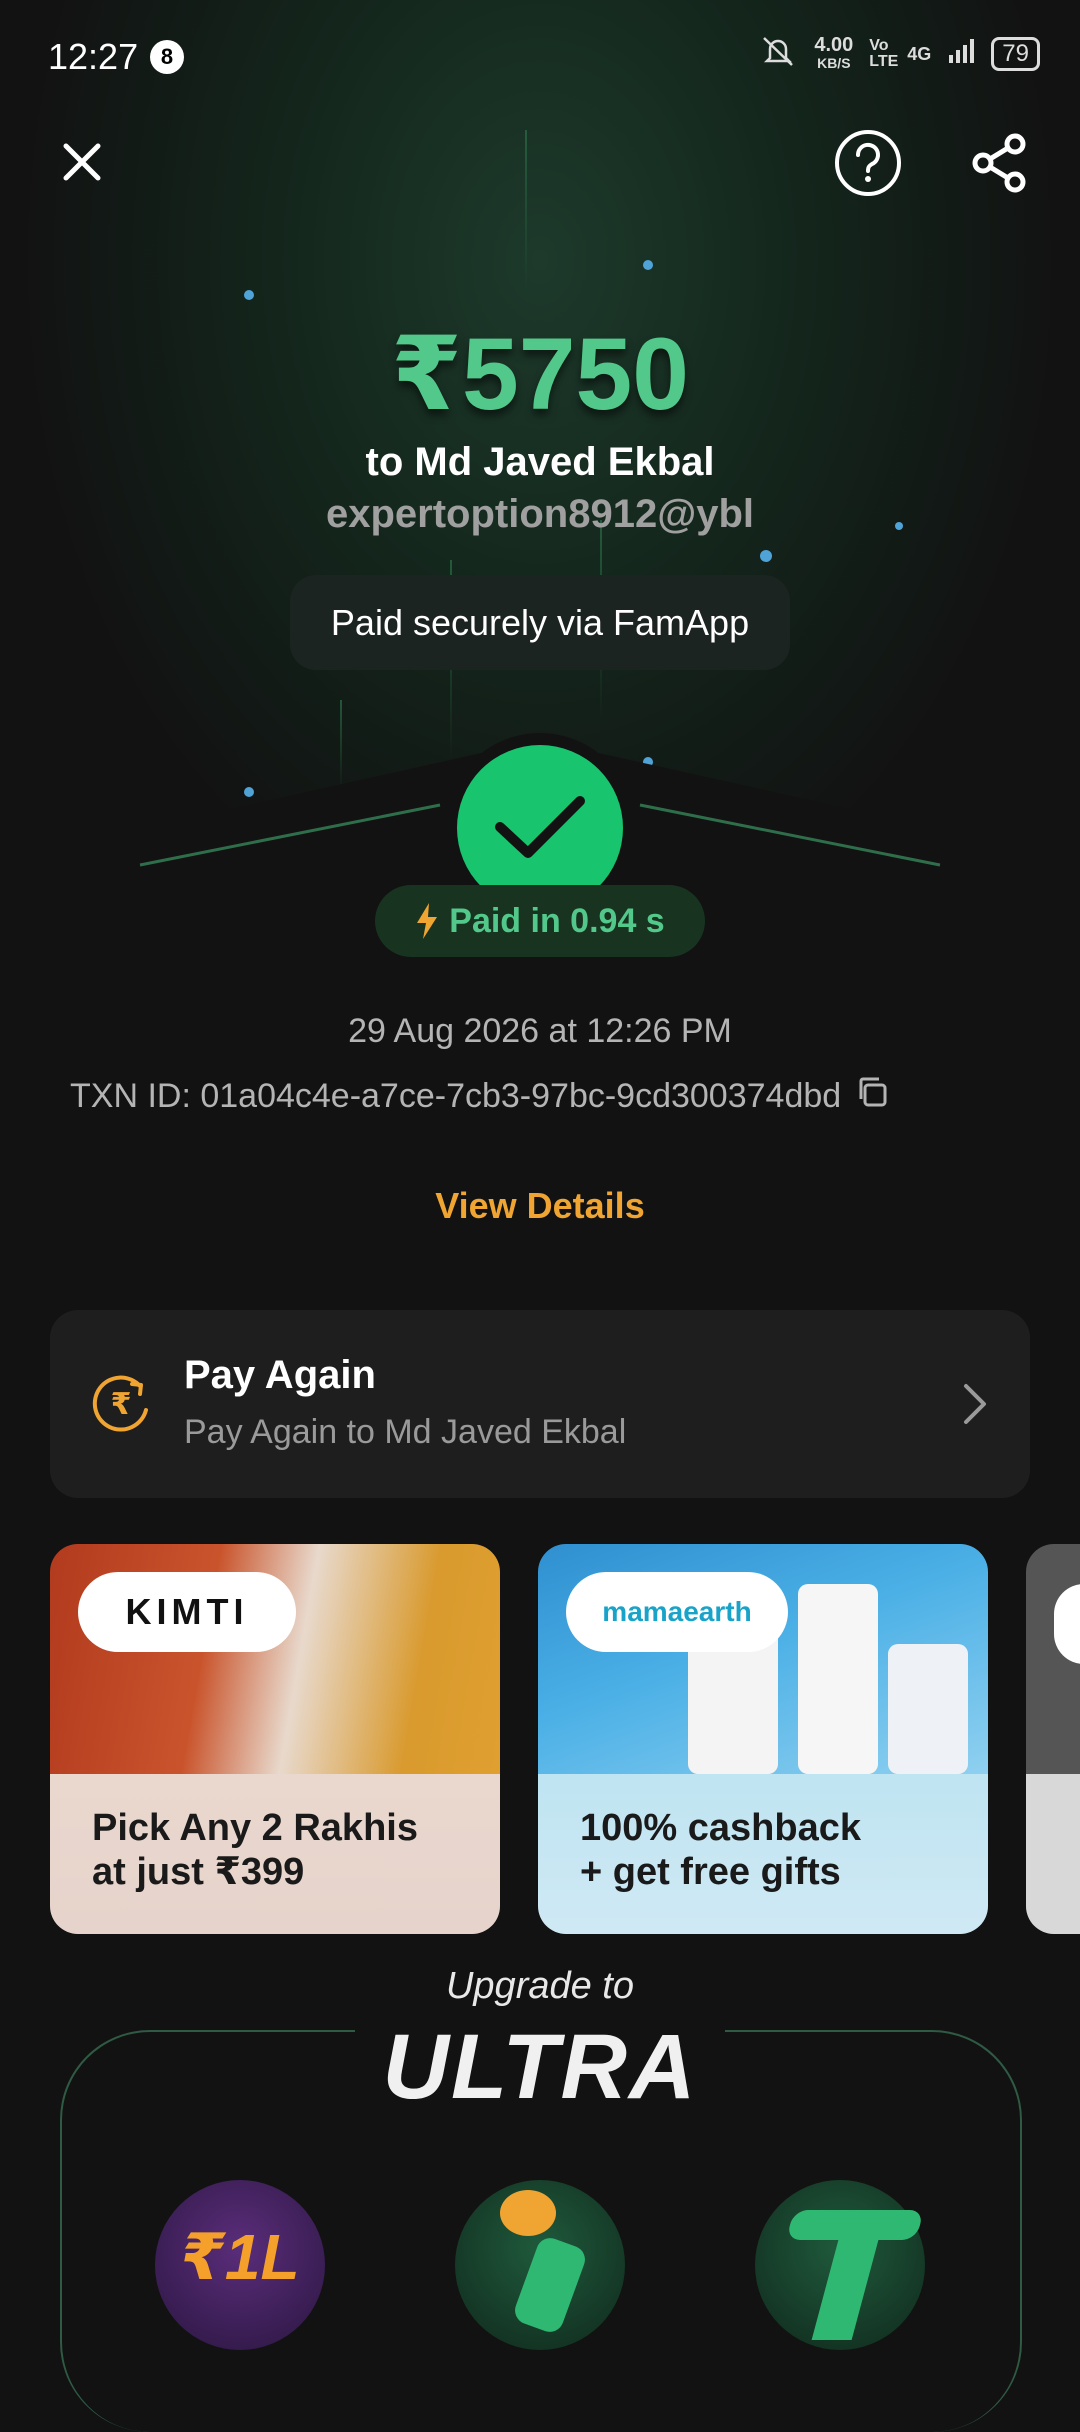 The width and height of the screenshot is (1080, 2432). What do you see at coordinates (550, 2285) in the screenshot?
I see `card-shape` at bounding box center [550, 2285].